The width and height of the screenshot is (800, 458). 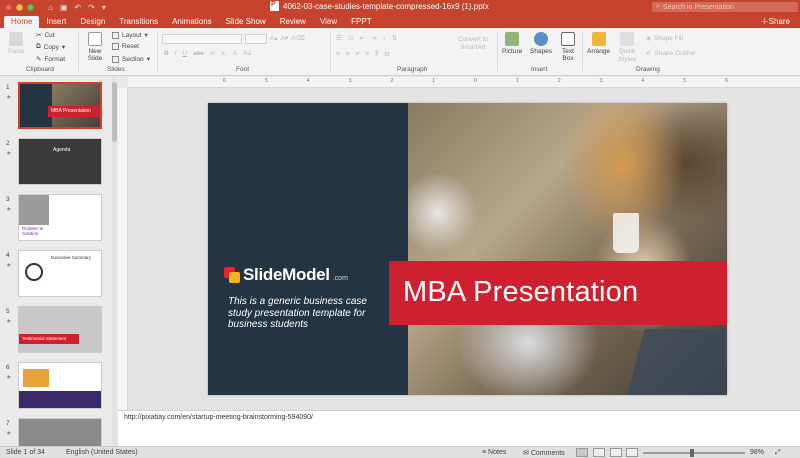 What do you see at coordinates (192, 22) in the screenshot?
I see `tab-animations: Animations` at bounding box center [192, 22].